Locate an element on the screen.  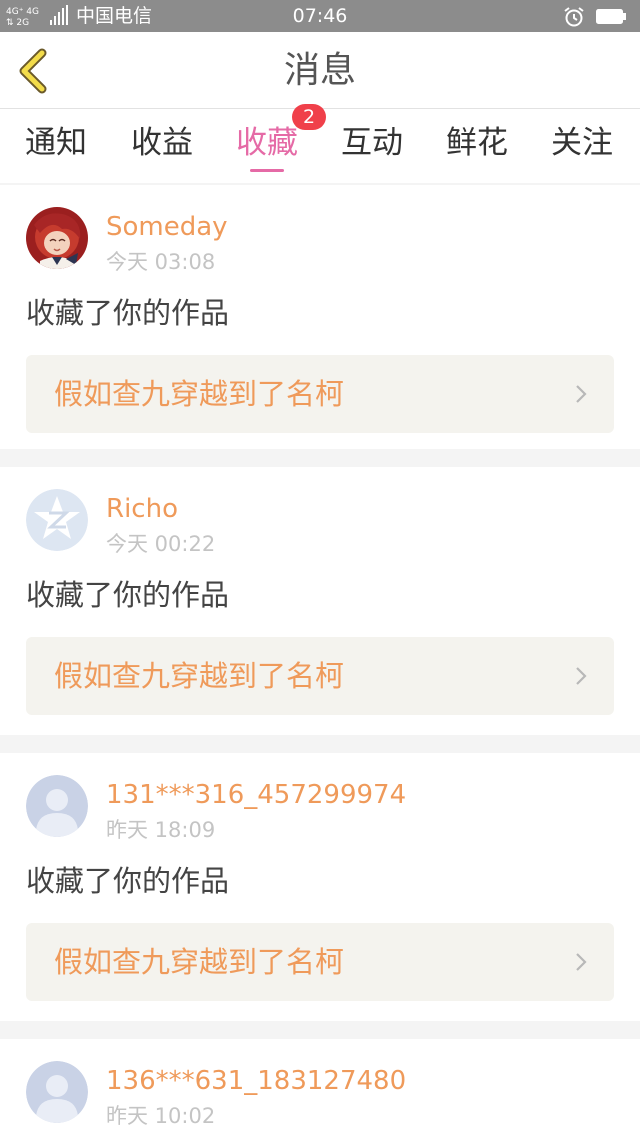
message-time: 今天 00:22 is located at coordinates (161, 544).